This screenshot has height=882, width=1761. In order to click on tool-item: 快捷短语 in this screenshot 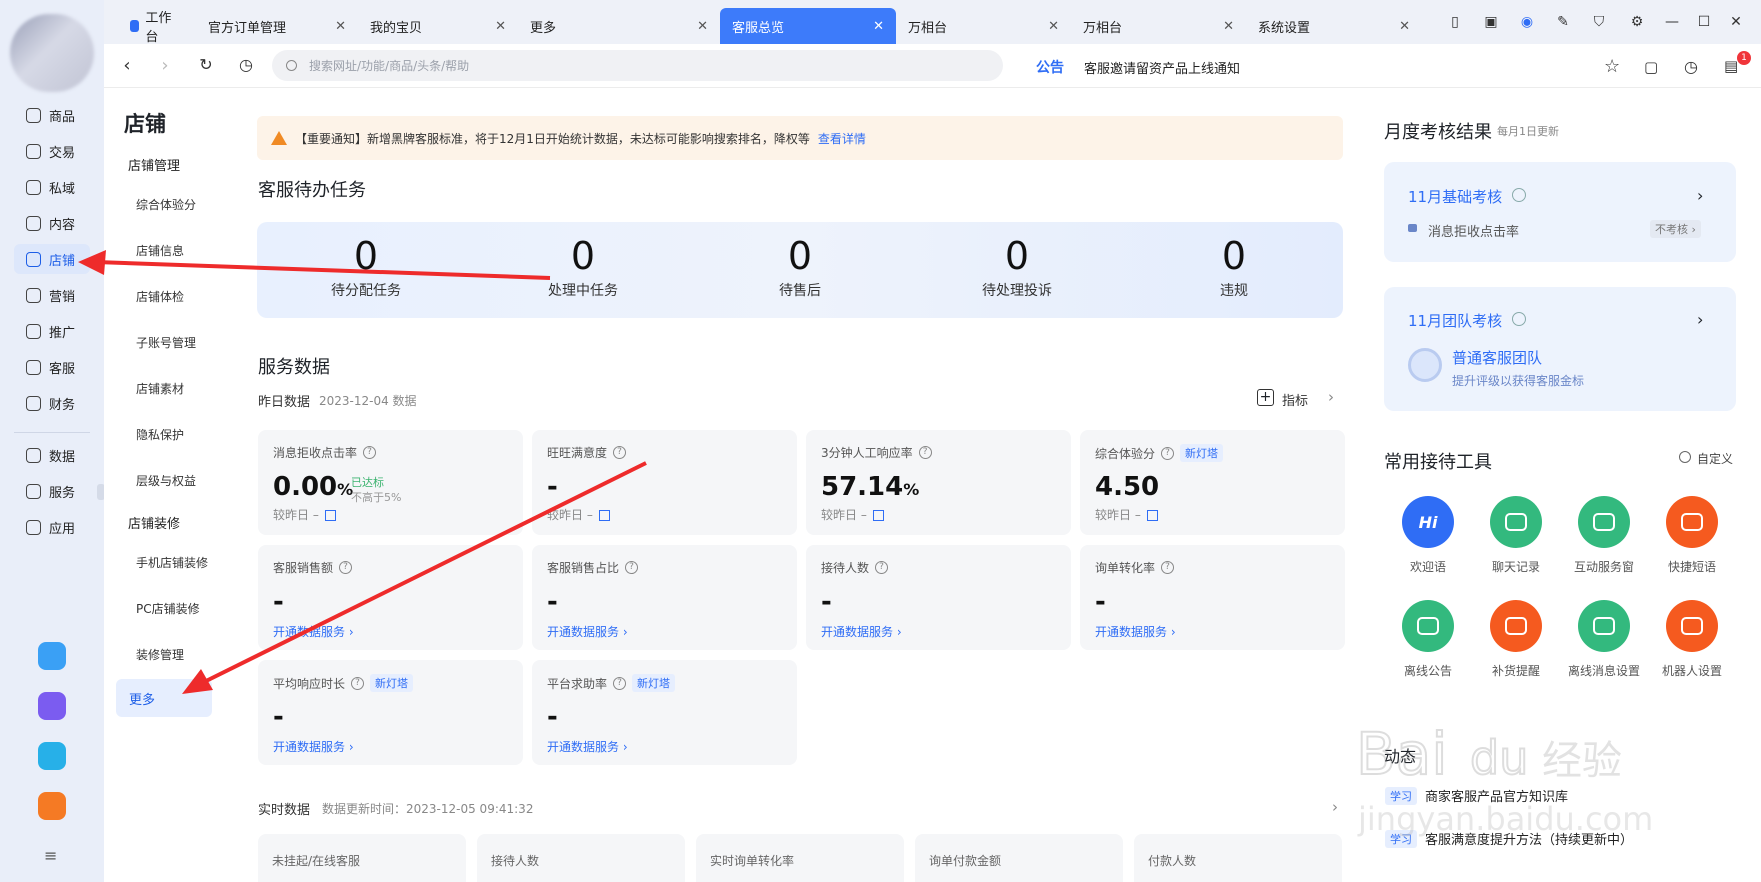, I will do `click(1692, 535)`.